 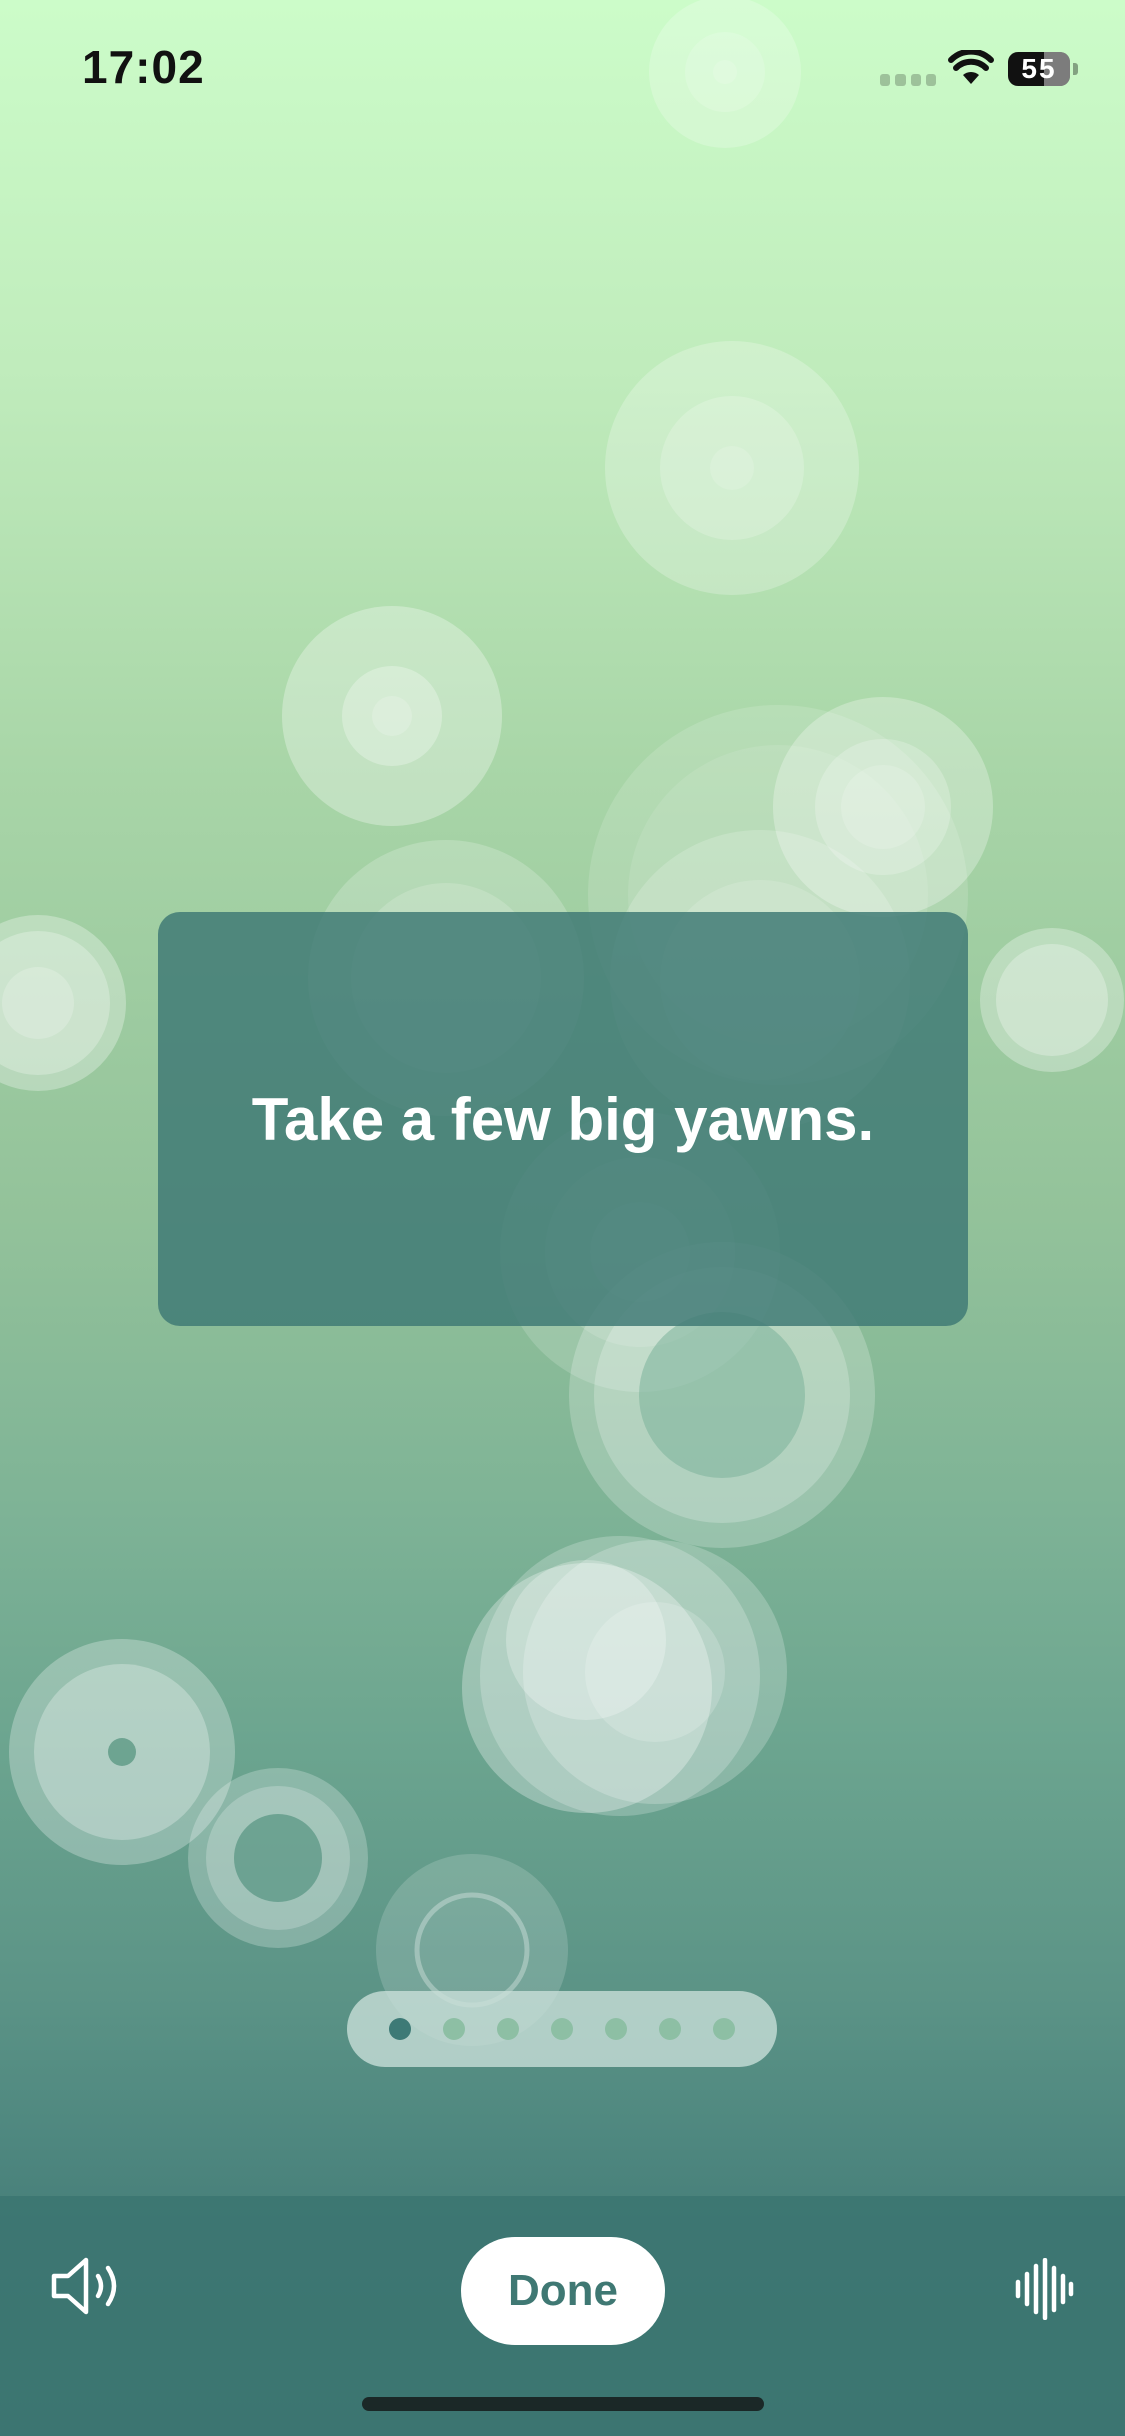 I want to click on cellular-signal-icon, so click(x=908, y=80).